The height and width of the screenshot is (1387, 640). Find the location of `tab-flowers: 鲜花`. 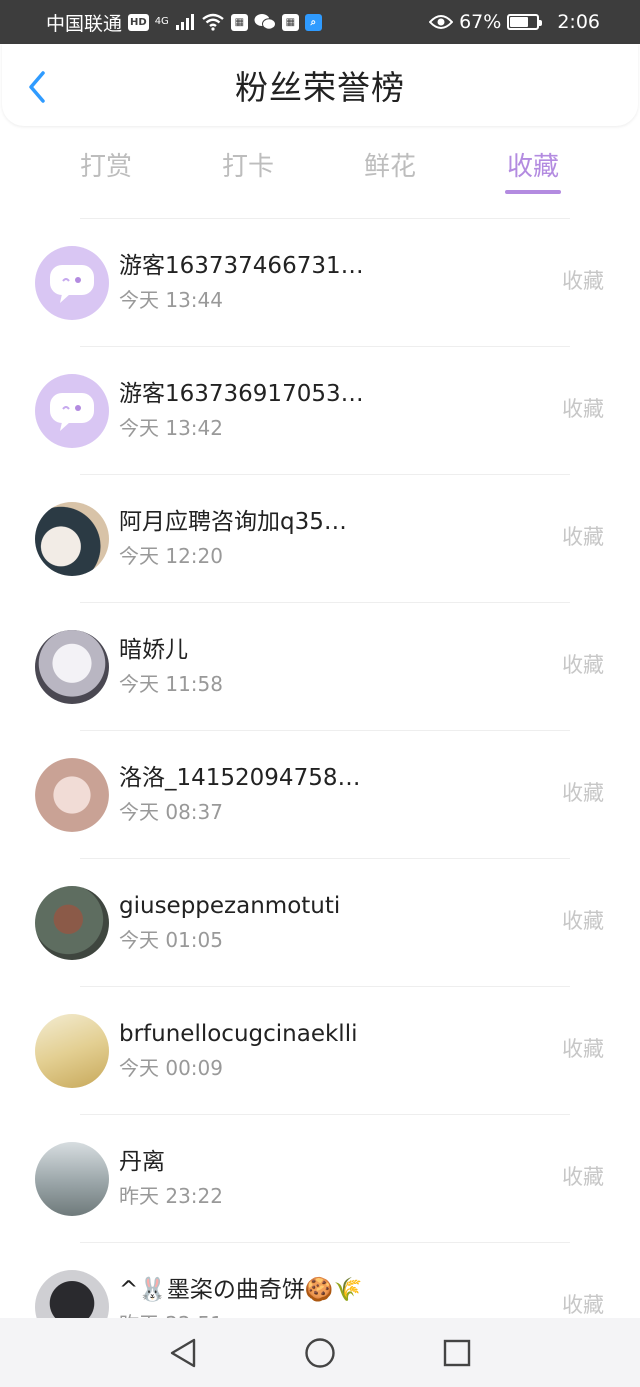

tab-flowers: 鲜花 is located at coordinates (390, 164).